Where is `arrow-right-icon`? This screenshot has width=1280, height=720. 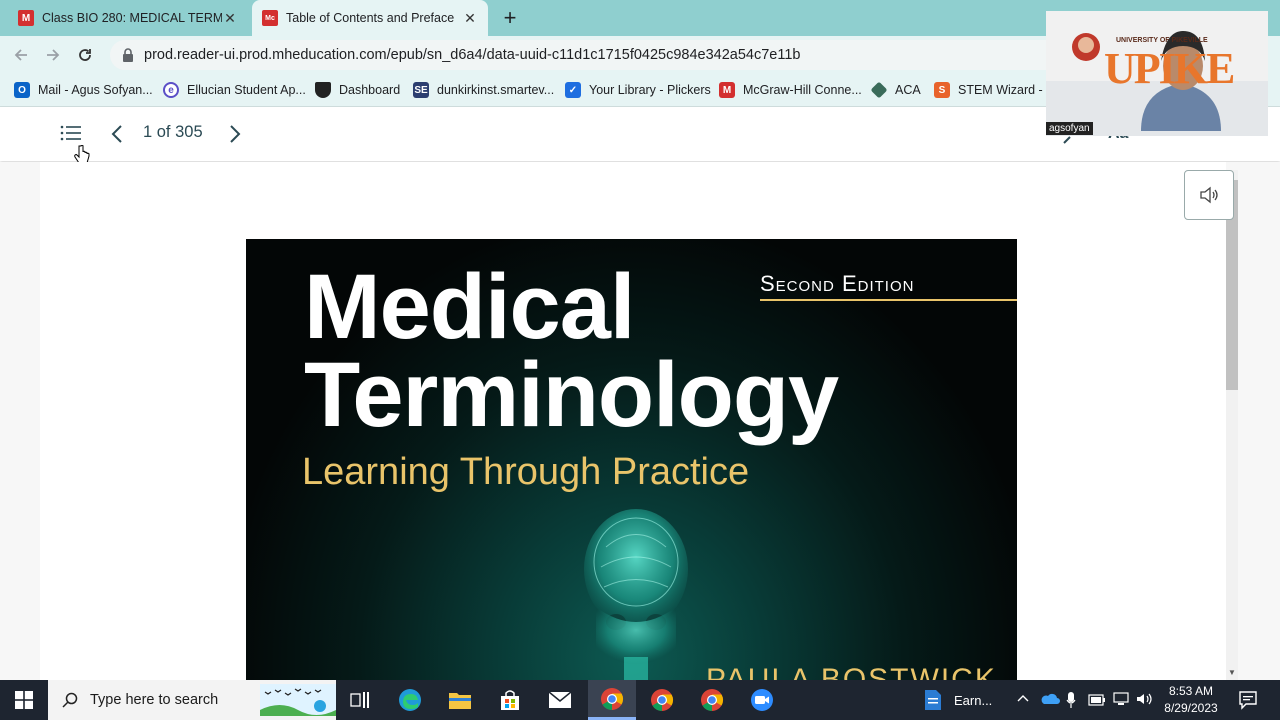 arrow-right-icon is located at coordinates (53, 55).